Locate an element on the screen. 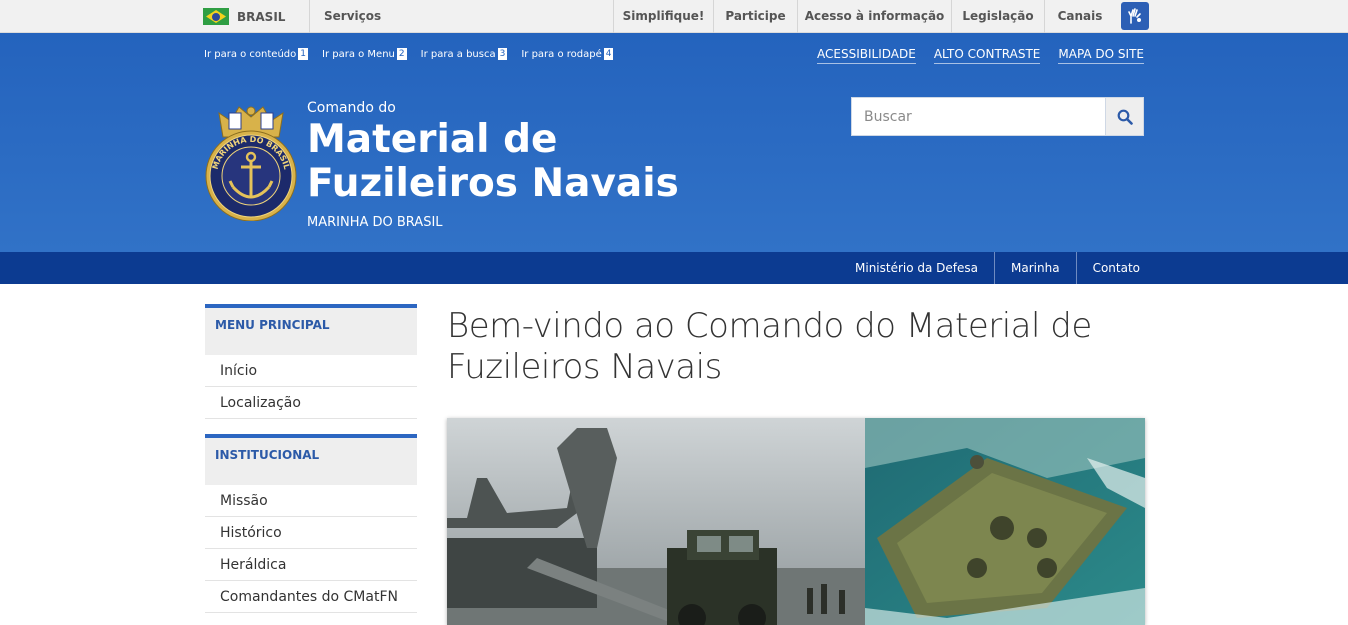  search-form is located at coordinates (997, 116).